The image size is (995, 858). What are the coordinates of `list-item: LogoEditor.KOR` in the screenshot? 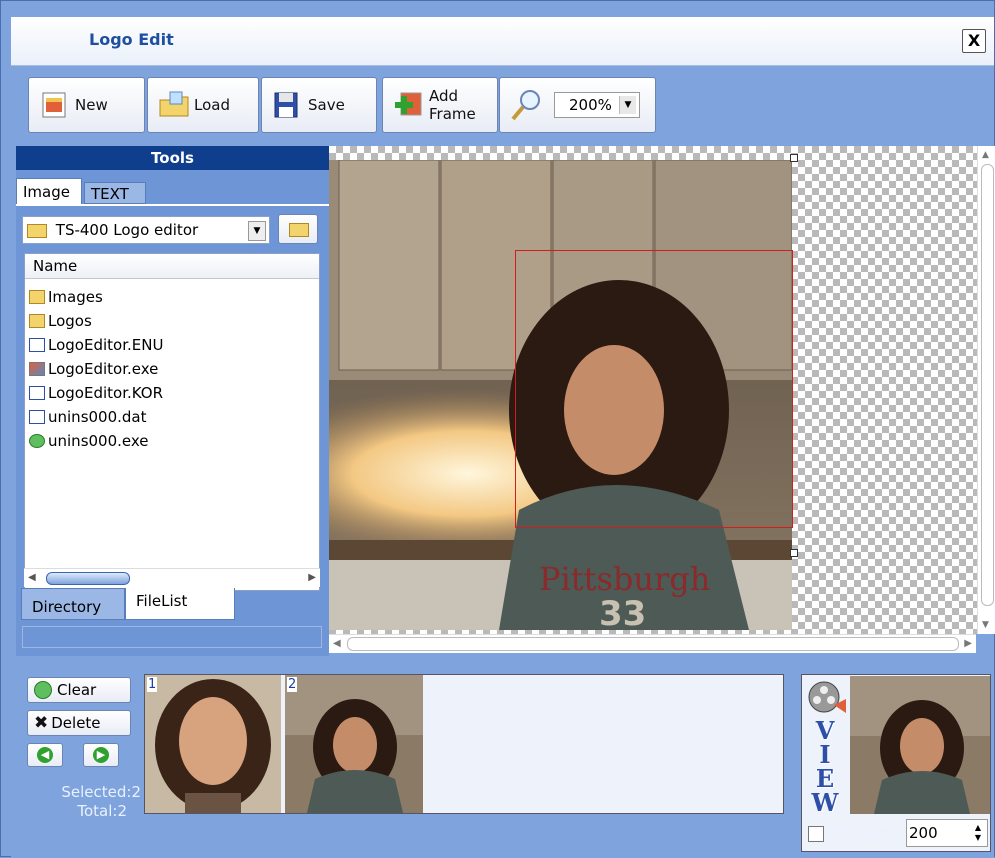 It's located at (172, 393).